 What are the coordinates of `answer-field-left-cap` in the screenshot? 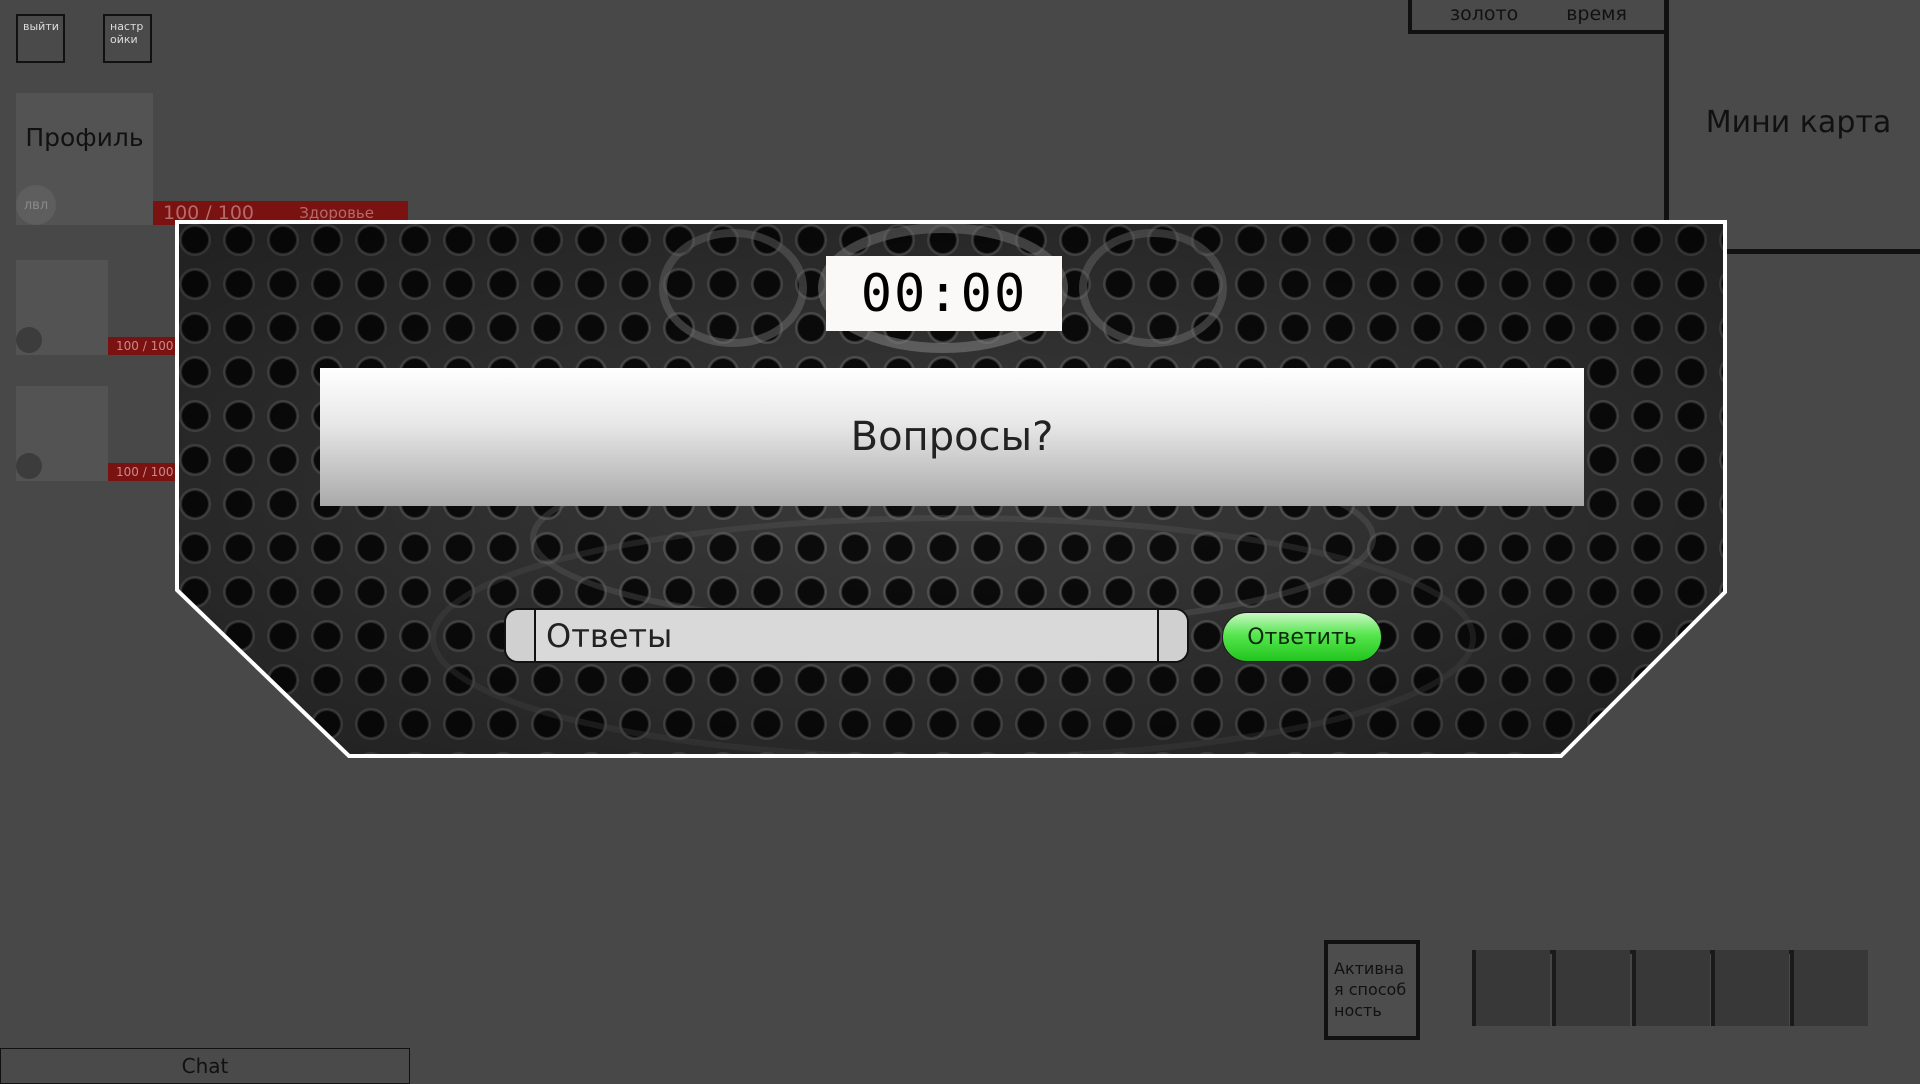 It's located at (521, 635).